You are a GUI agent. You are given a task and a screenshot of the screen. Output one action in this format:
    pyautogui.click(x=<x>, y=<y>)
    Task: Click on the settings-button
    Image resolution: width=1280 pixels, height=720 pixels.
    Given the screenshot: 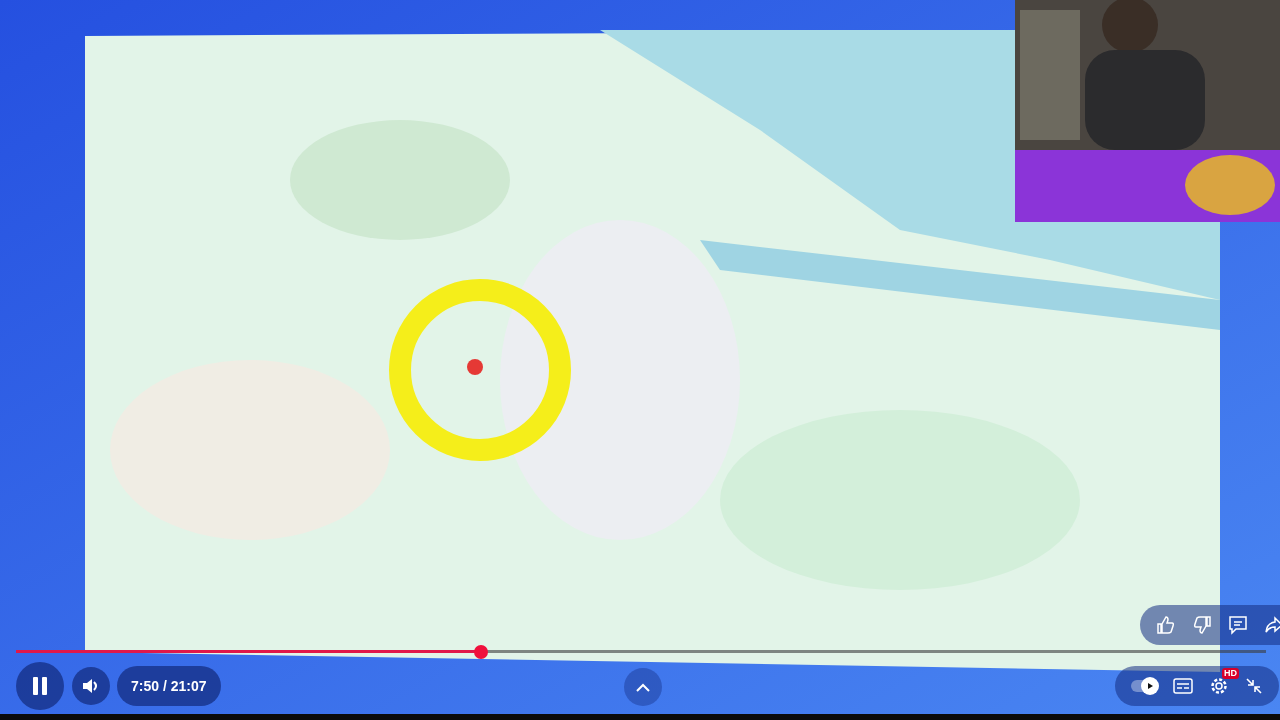 What is the action you would take?
    pyautogui.click(x=1219, y=686)
    